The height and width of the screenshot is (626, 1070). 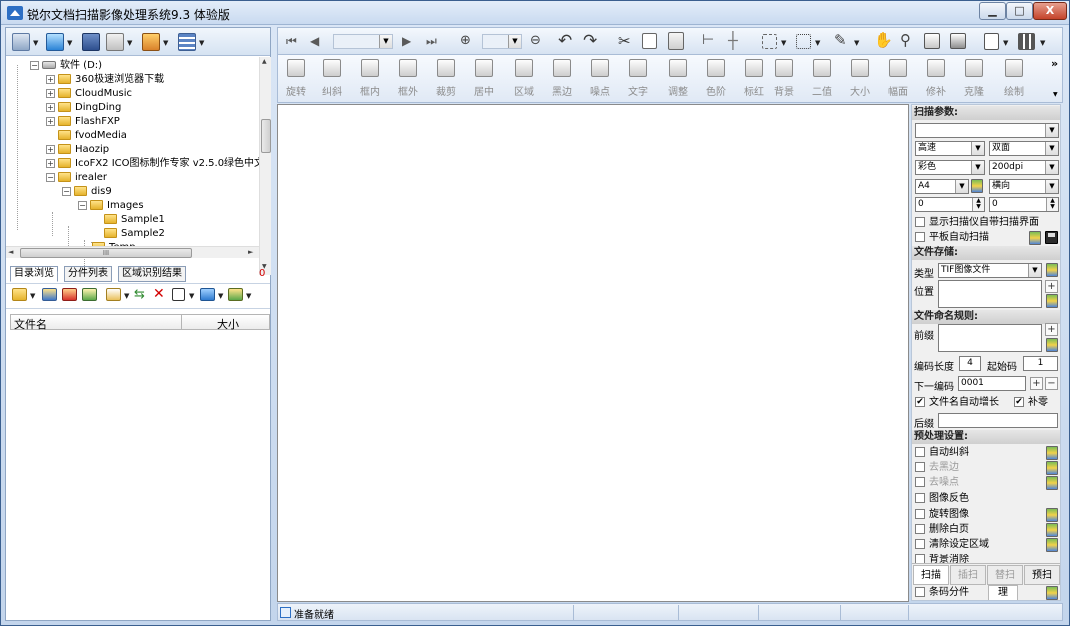 I want to click on tree-node: + FlashFXP, so click(x=83, y=122).